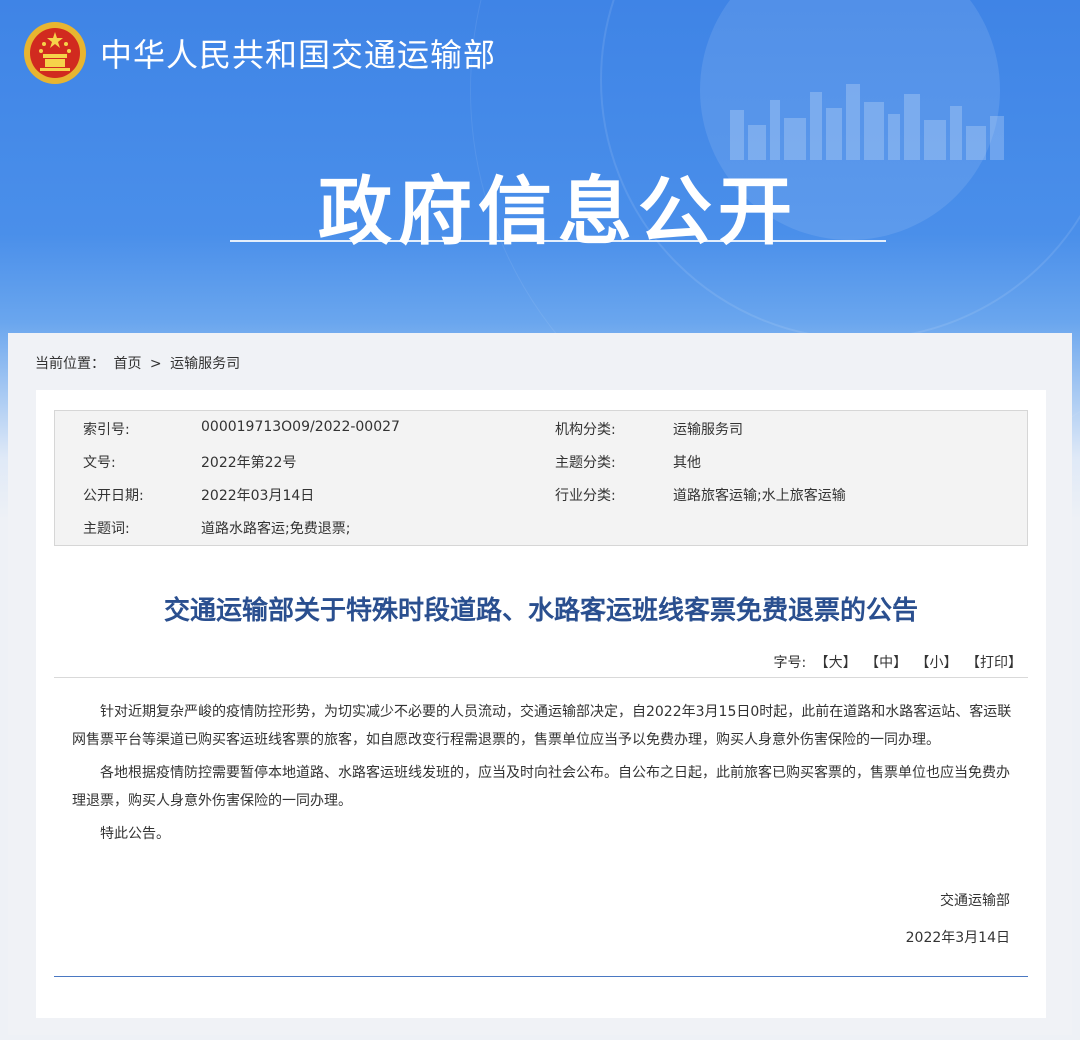  What do you see at coordinates (759, 496) in the screenshot?
I see `metadata-value: 道路旅客运输;水上旅客运输` at bounding box center [759, 496].